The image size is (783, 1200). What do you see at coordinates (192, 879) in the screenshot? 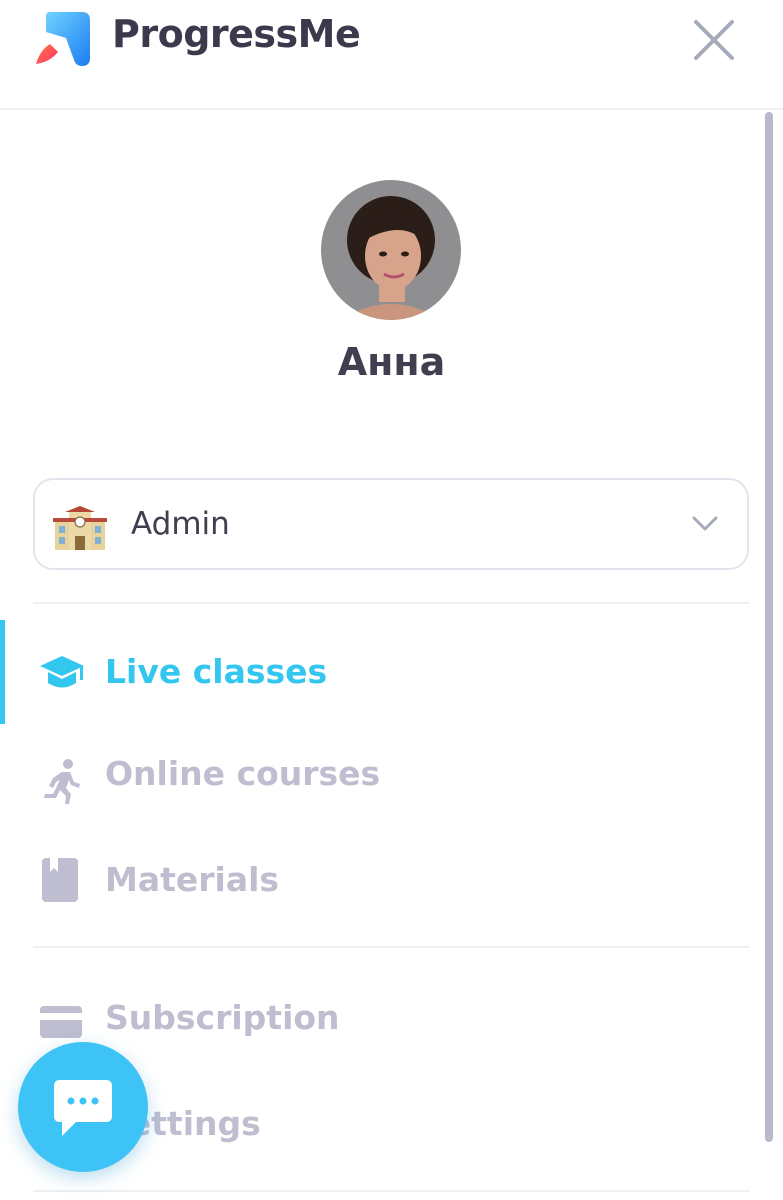
I see `menu-label-materials: Materials` at bounding box center [192, 879].